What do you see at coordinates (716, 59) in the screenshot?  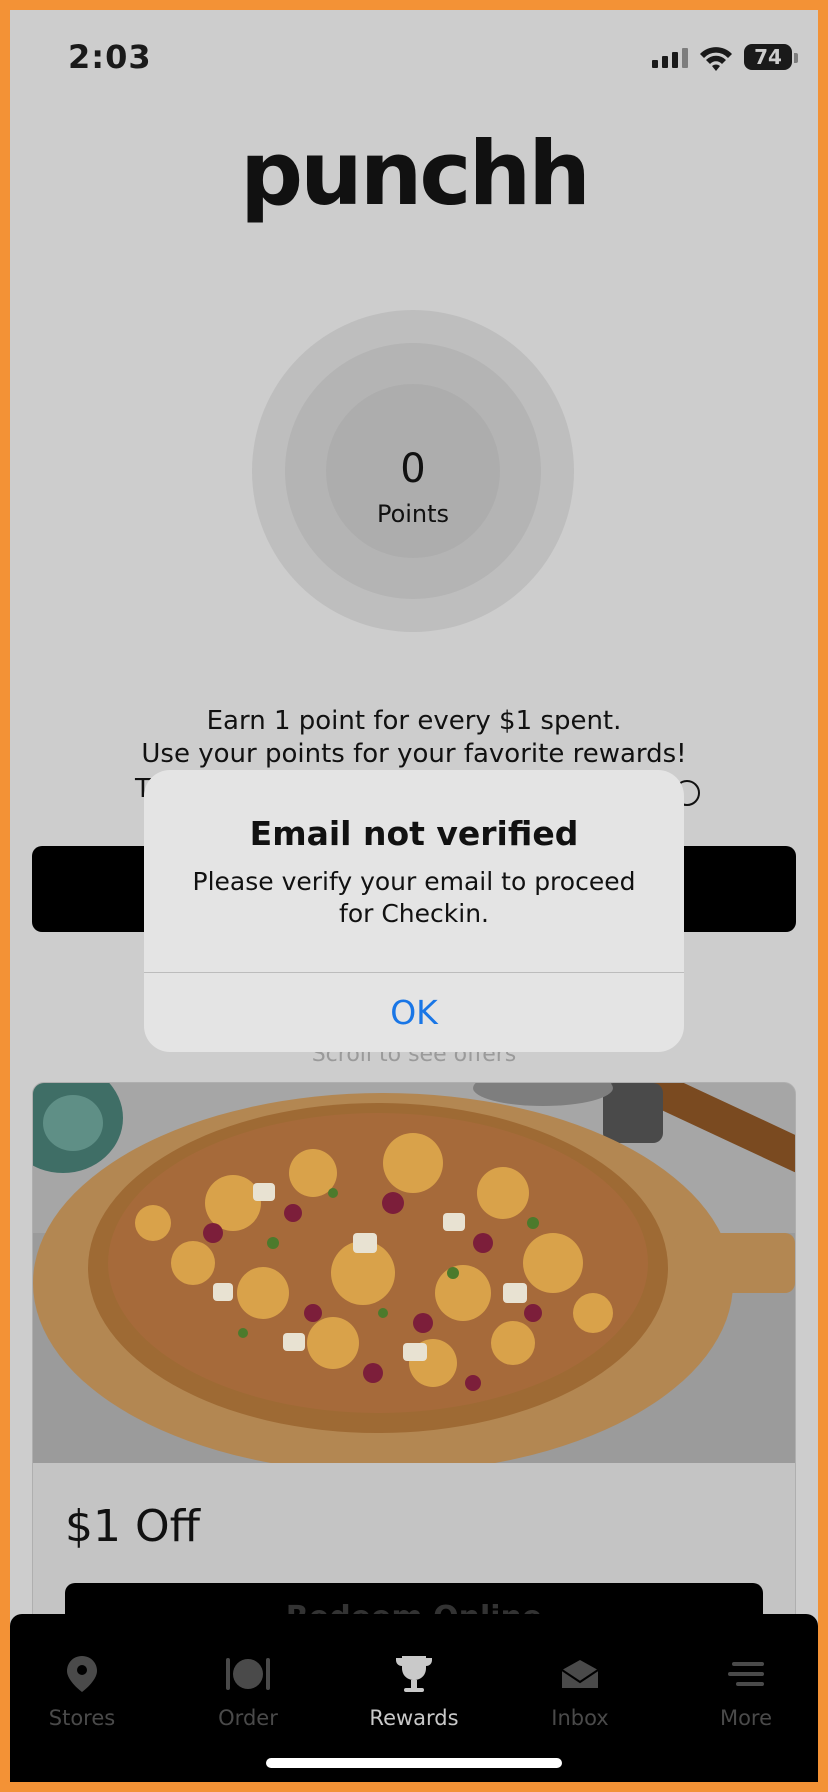 I see `wifi-icon` at bounding box center [716, 59].